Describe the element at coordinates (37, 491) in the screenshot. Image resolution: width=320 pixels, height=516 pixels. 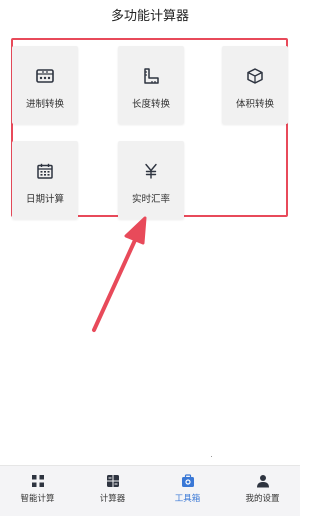
I see `tab-smart-calc: 智能计算` at that location.